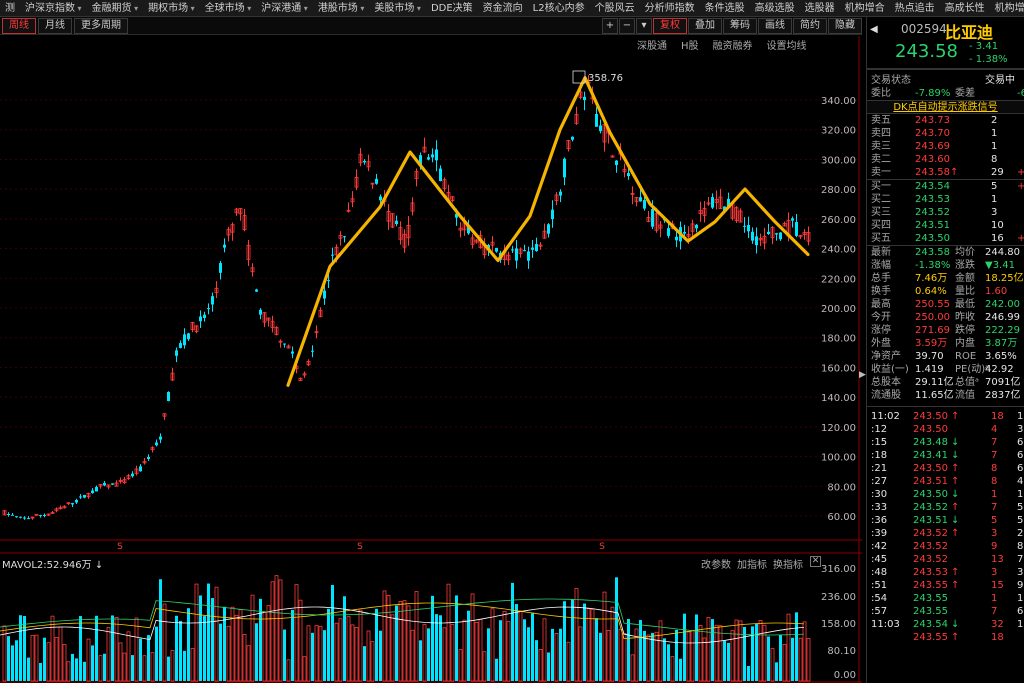 Image resolution: width=1024 pixels, height=683 pixels. Describe the element at coordinates (947, 494) in the screenshot. I see `tick-row: :30 243.50 ↓ 1 1` at that location.